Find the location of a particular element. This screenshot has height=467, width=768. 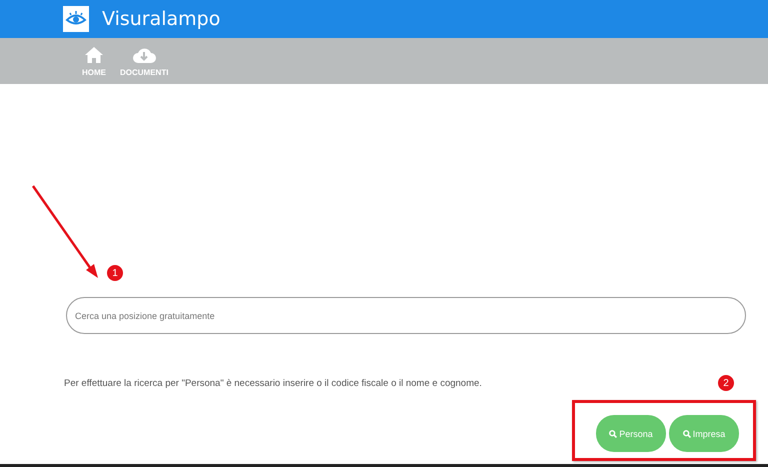

info-text: Per effettuare la ricerca per "Persona" è necessario inserire o il codice fiscale o il nome e cognome. is located at coordinates (273, 383).